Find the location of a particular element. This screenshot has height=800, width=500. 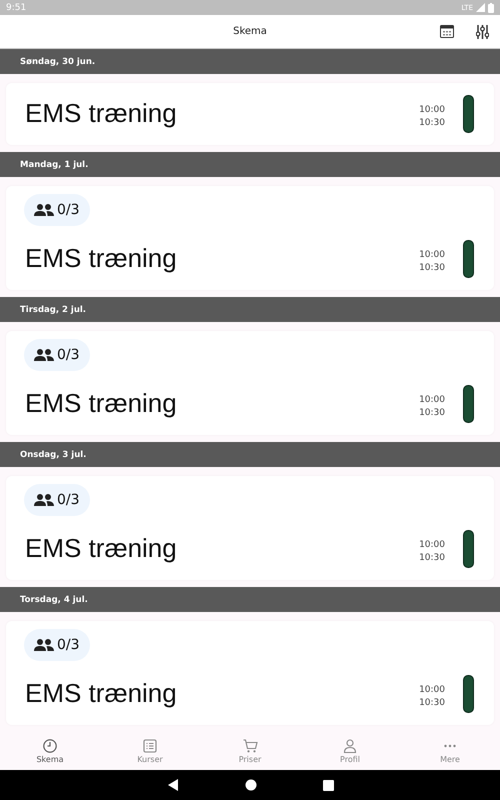

nav-tab: Skema is located at coordinates (50, 751).